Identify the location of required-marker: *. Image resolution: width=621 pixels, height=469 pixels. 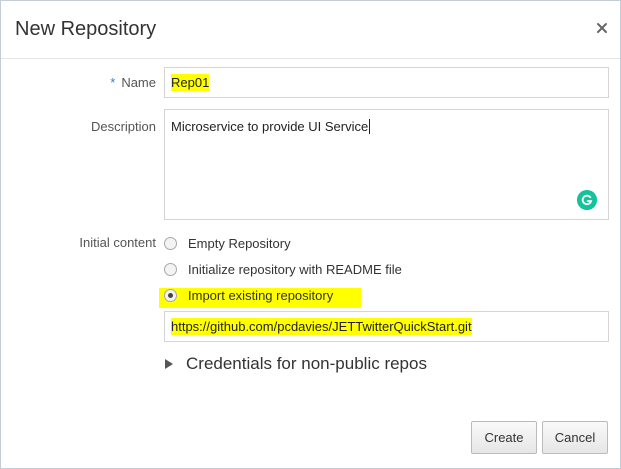
(113, 82).